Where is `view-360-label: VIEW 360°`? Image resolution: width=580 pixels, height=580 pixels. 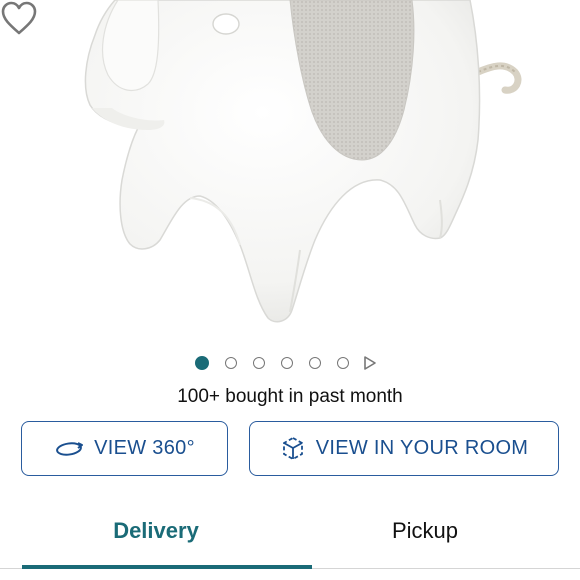 view-360-label: VIEW 360° is located at coordinates (144, 448).